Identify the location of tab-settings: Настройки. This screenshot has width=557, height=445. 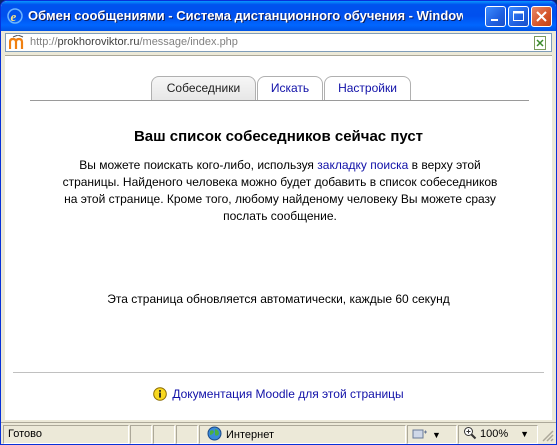
(367, 88).